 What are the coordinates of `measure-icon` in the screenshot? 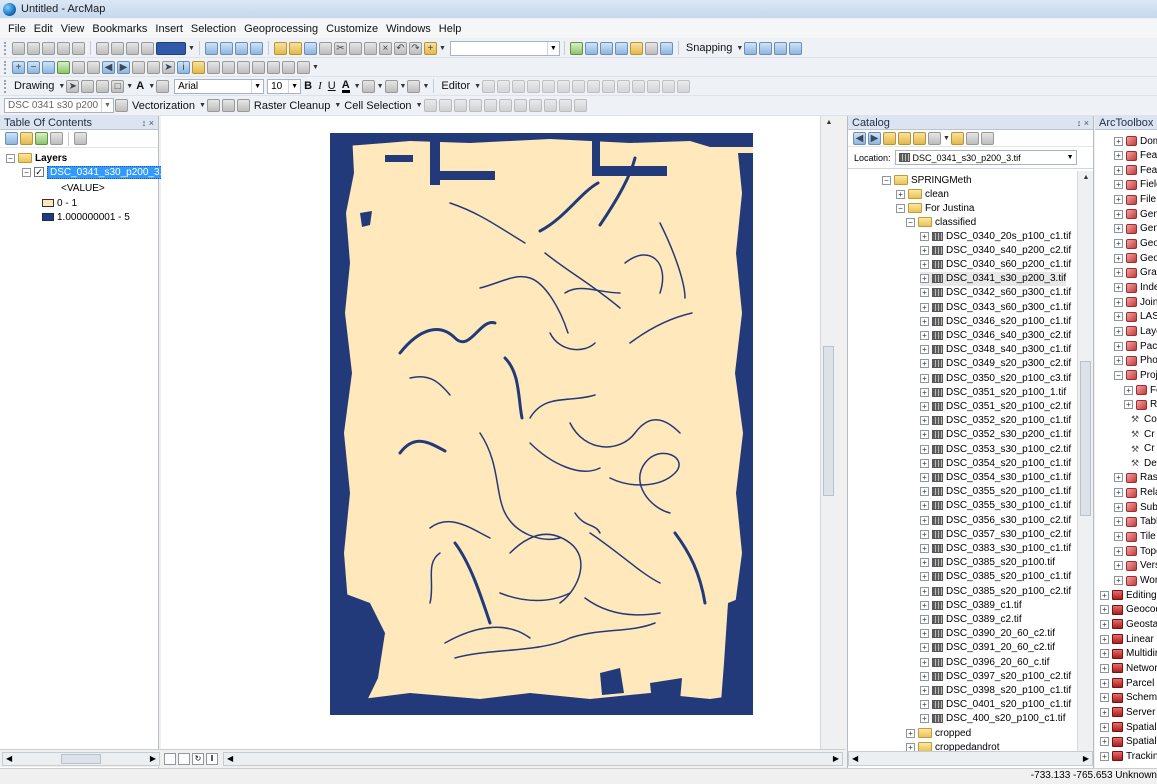 It's located at (228, 67).